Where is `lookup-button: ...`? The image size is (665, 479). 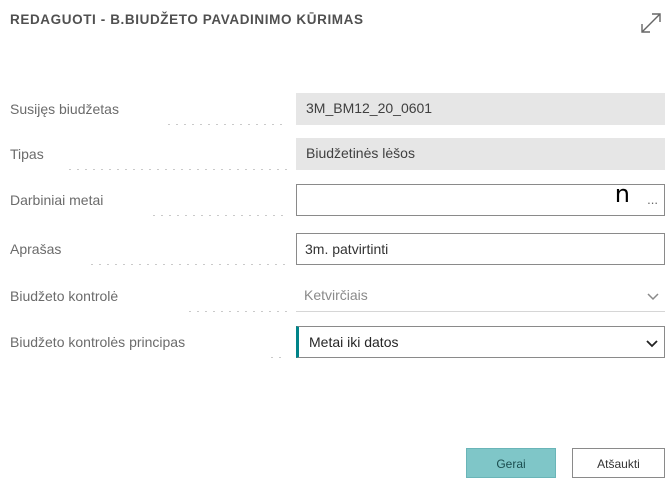 lookup-button: ... is located at coordinates (652, 200).